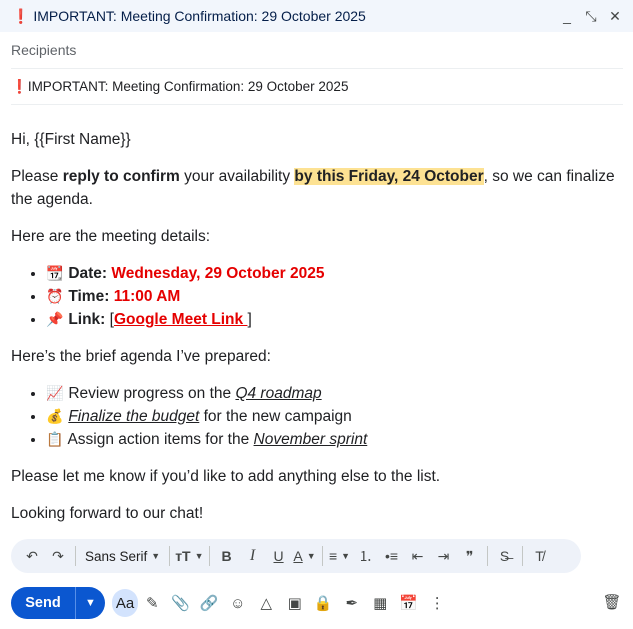 This screenshot has height=629, width=633. What do you see at coordinates (340, 556) in the screenshot?
I see `align-icon: ≡ ▼` at bounding box center [340, 556].